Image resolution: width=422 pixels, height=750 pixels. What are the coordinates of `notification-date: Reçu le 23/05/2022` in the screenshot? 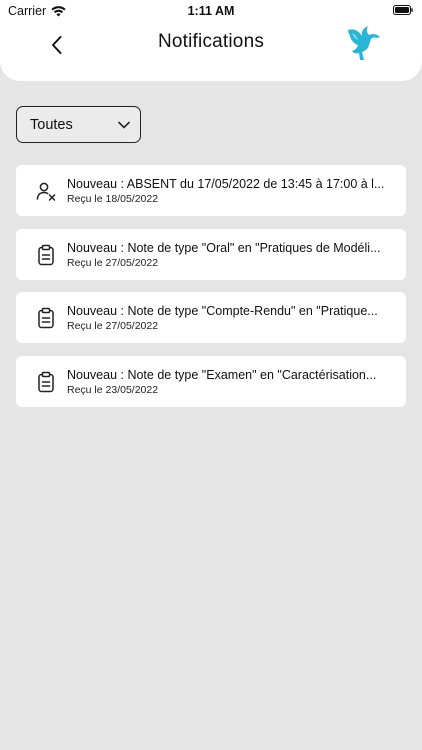 It's located at (113, 389).